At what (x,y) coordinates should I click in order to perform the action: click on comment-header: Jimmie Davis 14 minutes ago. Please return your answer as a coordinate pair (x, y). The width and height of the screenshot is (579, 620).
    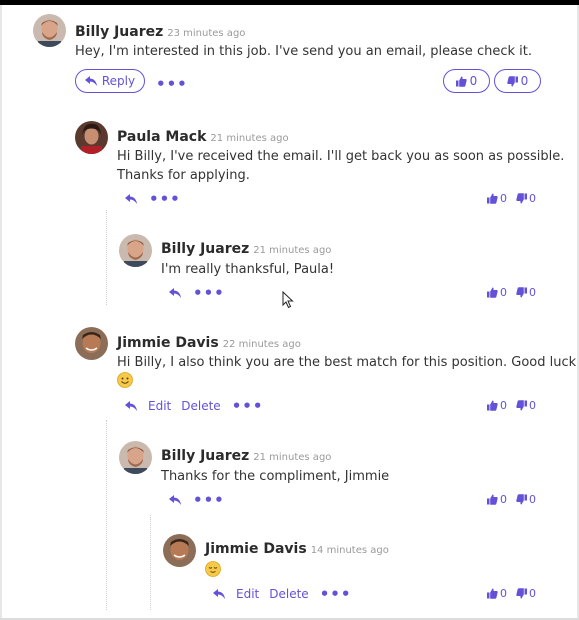
    Looking at the image, I should click on (297, 547).